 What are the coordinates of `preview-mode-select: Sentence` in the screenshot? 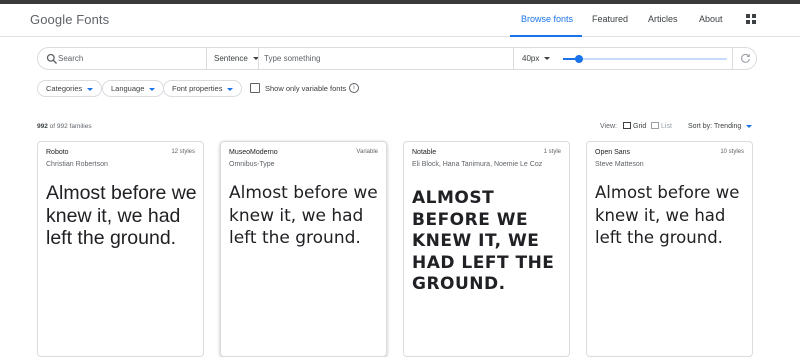 It's located at (236, 58).